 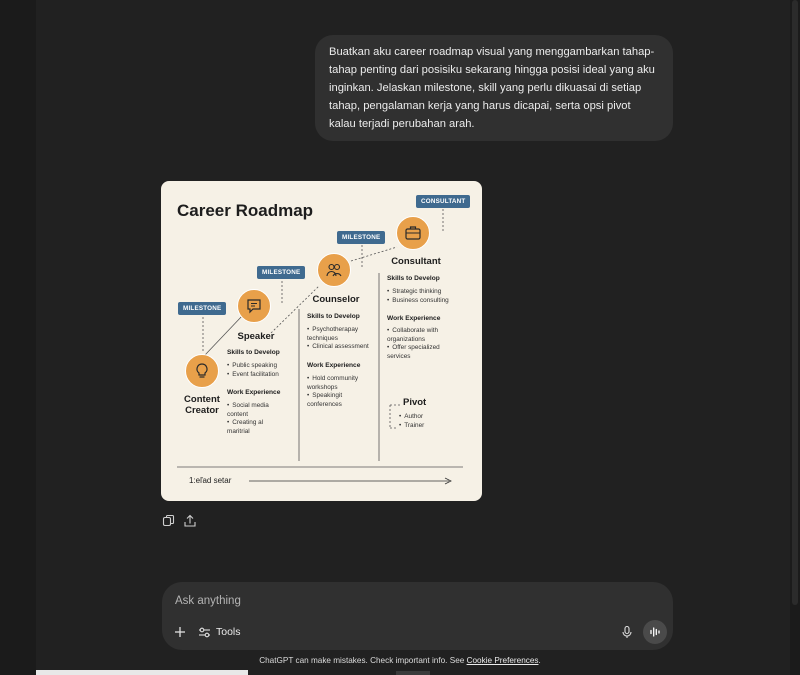 What do you see at coordinates (18, 337) in the screenshot?
I see `left-sidebar-strip` at bounding box center [18, 337].